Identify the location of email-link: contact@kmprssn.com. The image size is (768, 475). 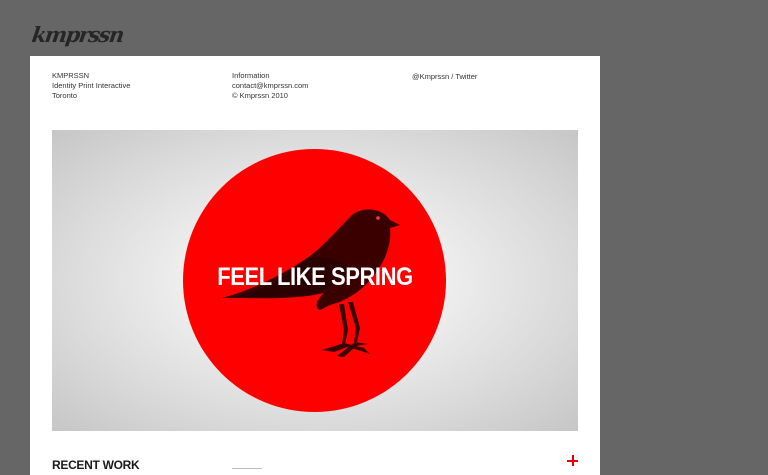
(270, 86).